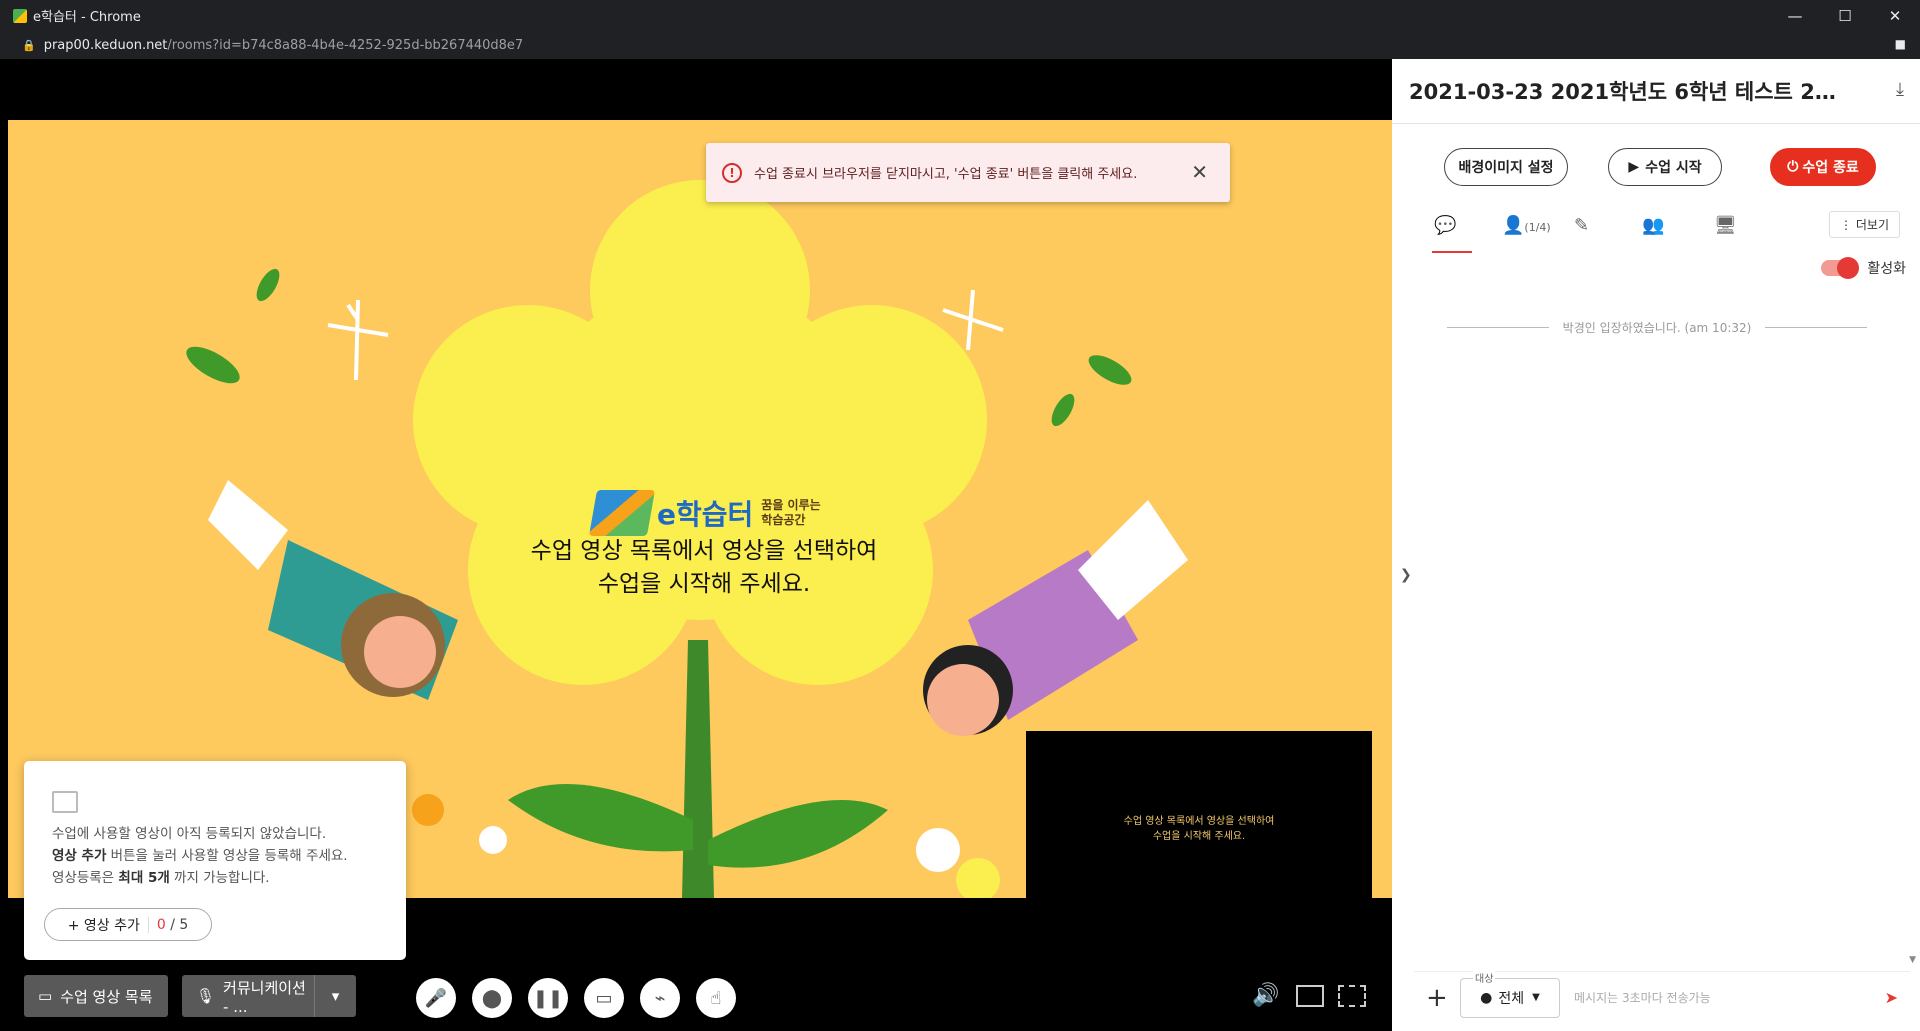  I want to click on mic-small-icon: 🎙, so click(206, 996).